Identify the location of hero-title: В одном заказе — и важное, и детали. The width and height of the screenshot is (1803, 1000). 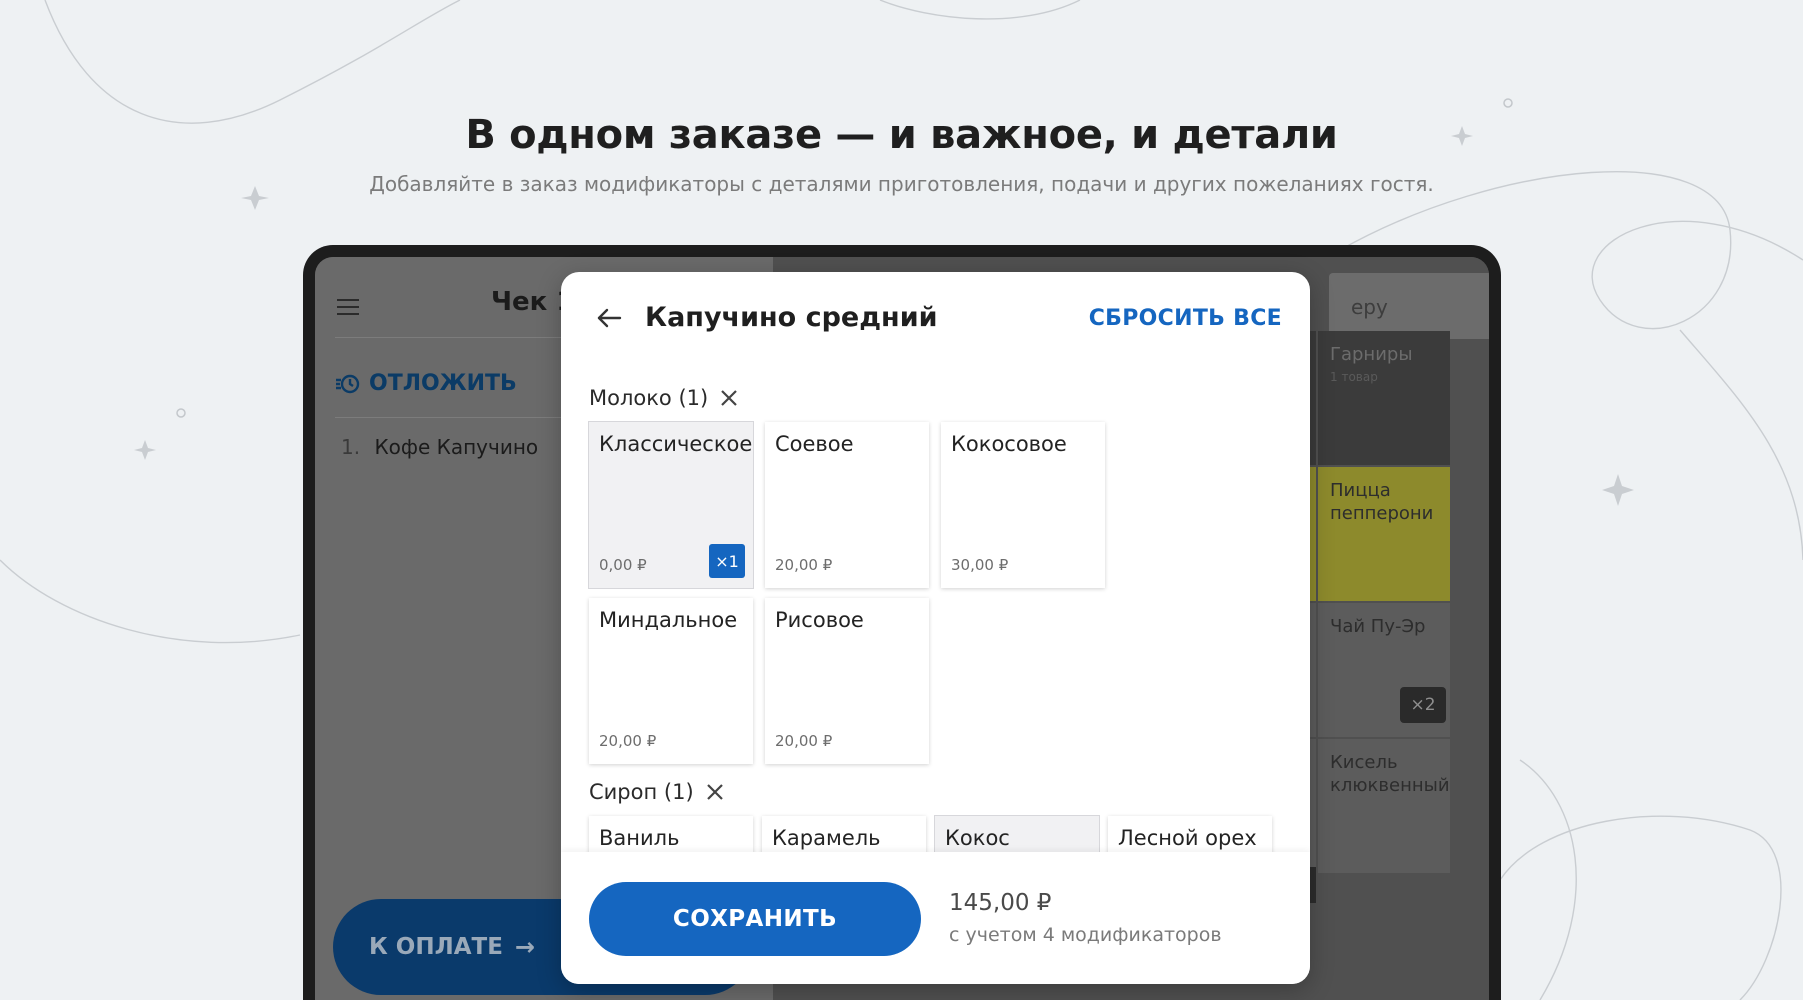
(901, 135).